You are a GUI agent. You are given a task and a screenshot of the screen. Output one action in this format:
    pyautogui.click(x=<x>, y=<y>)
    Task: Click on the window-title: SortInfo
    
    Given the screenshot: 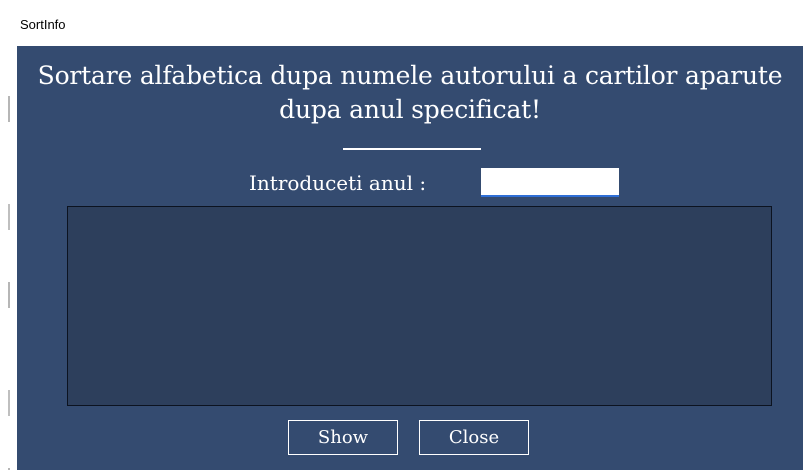 What is the action you would take?
    pyautogui.click(x=43, y=24)
    